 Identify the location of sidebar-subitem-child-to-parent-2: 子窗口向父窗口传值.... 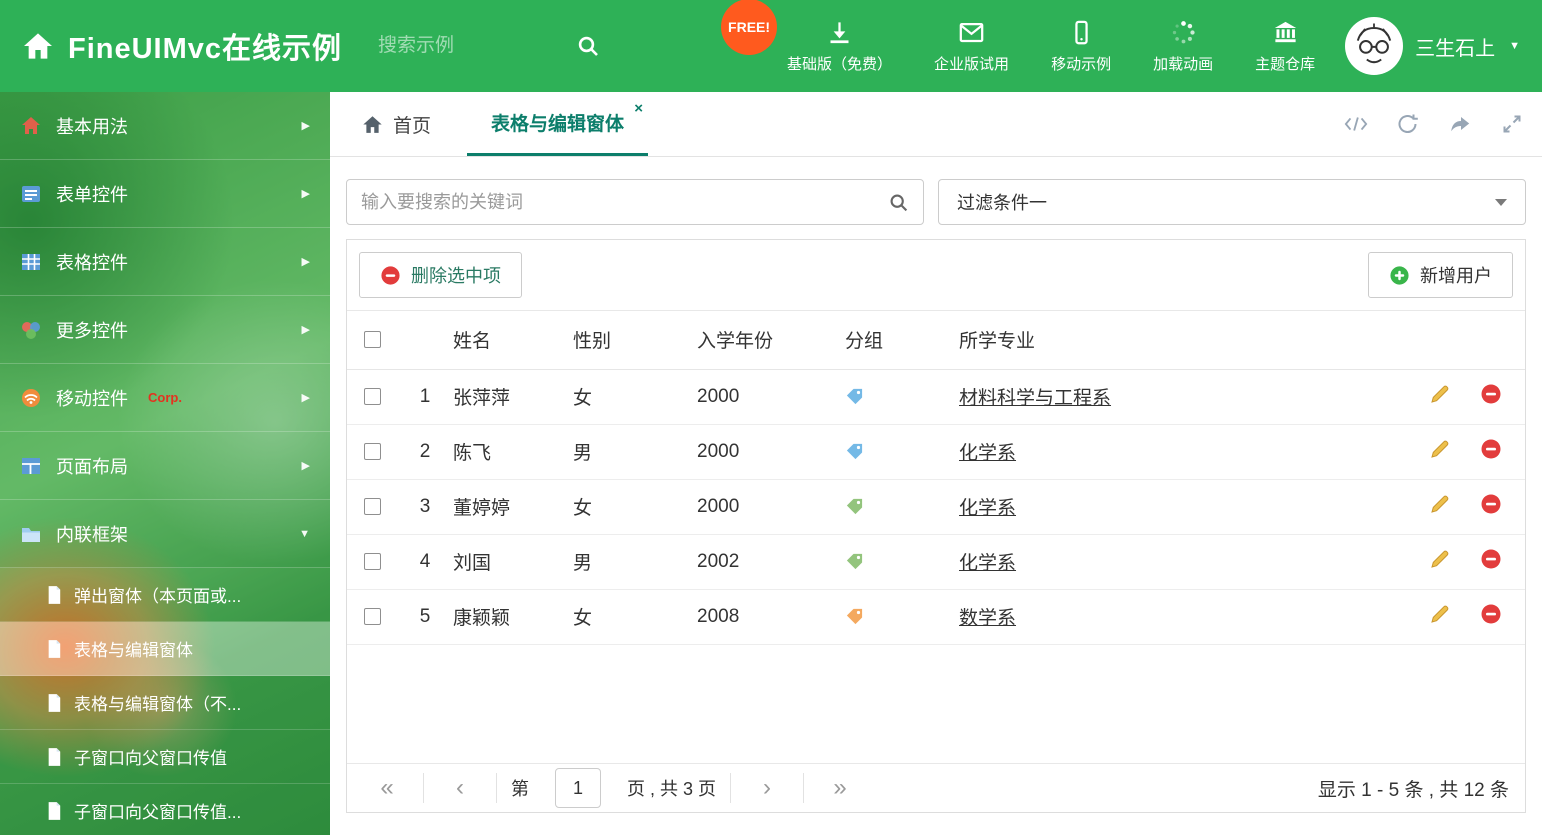
(165, 809).